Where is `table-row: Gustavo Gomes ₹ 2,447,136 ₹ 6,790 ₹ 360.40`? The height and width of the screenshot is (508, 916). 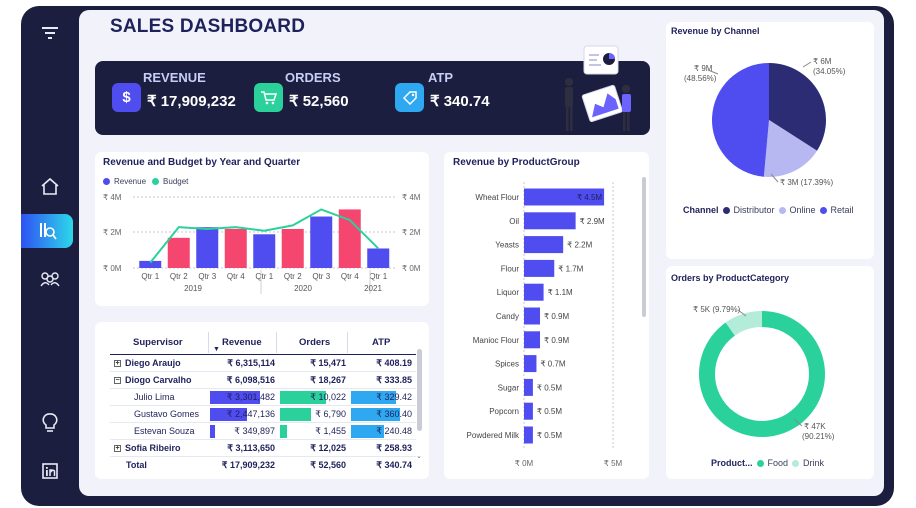
table-row: Gustavo Gomes ₹ 2,447,136 ₹ 6,790 ₹ 360.40 is located at coordinates (263, 414).